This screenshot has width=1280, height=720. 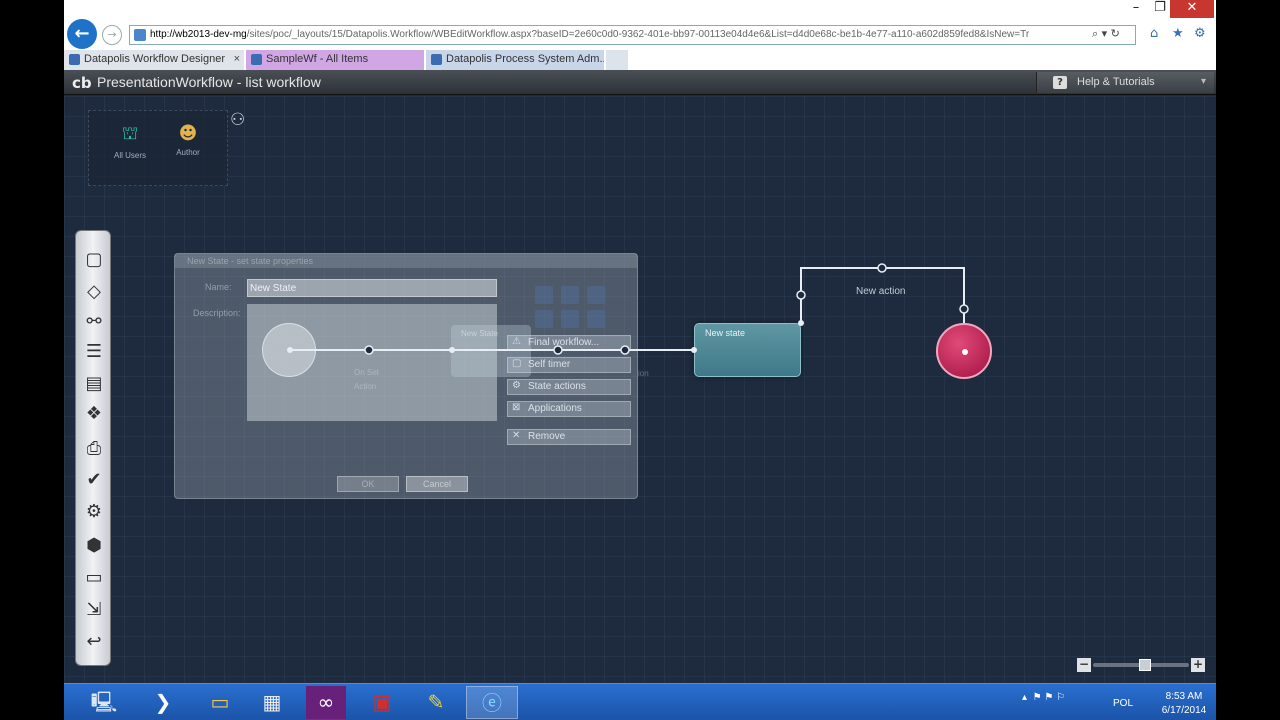 What do you see at coordinates (1154, 33) in the screenshot?
I see `home-icon: ⌂` at bounding box center [1154, 33].